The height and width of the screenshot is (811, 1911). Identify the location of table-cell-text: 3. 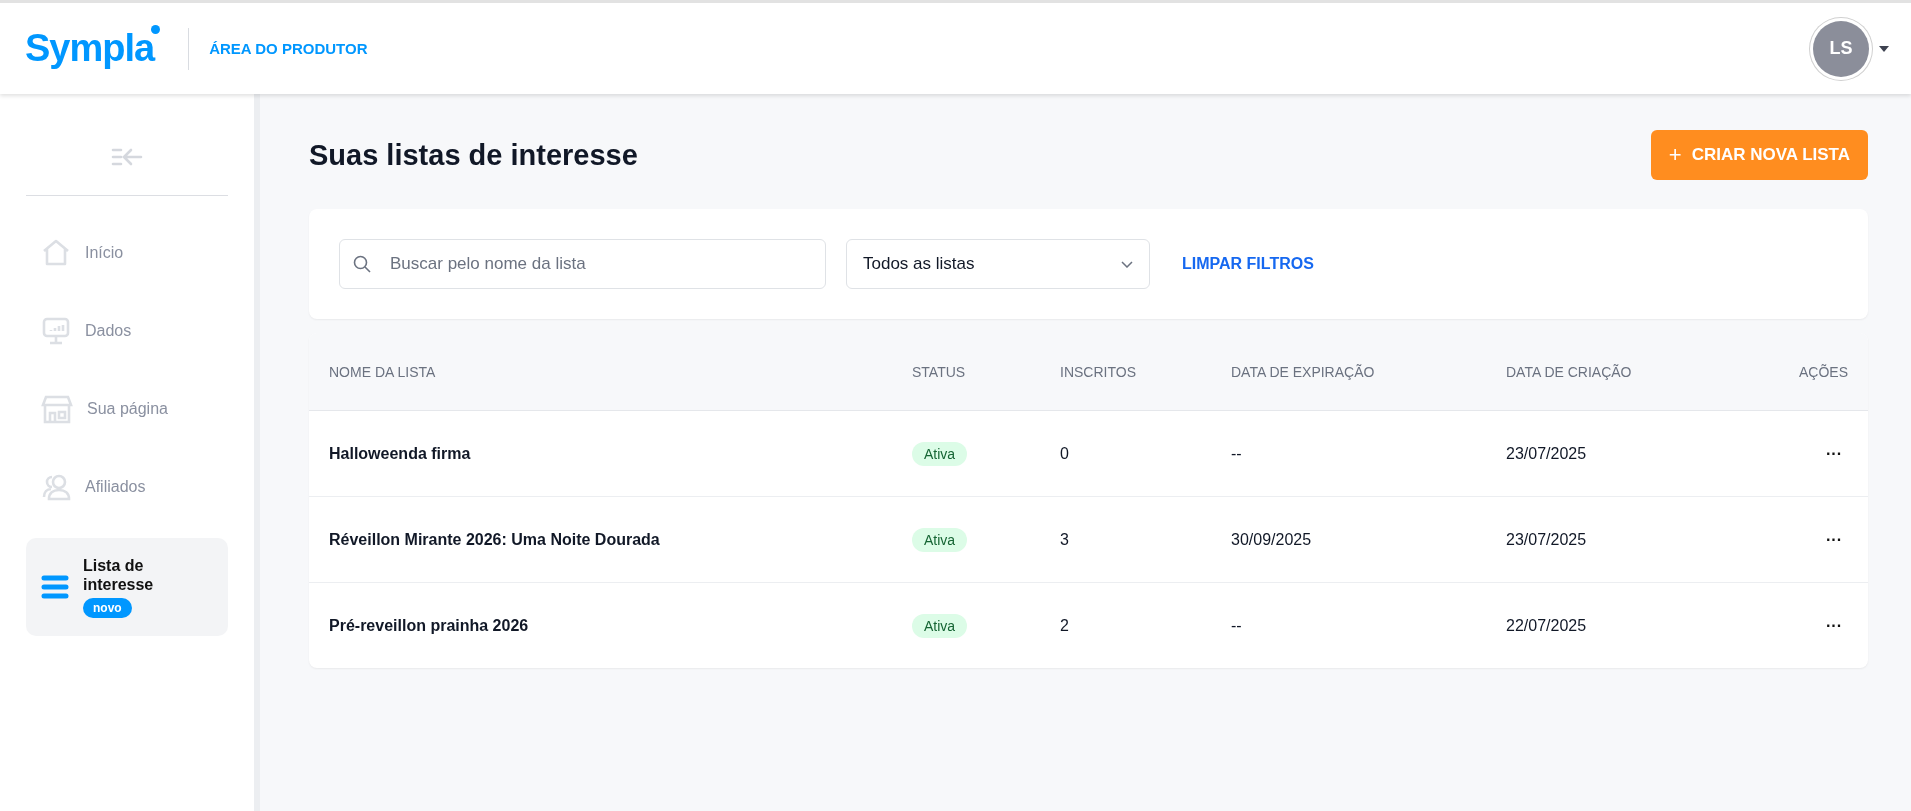
(1065, 539).